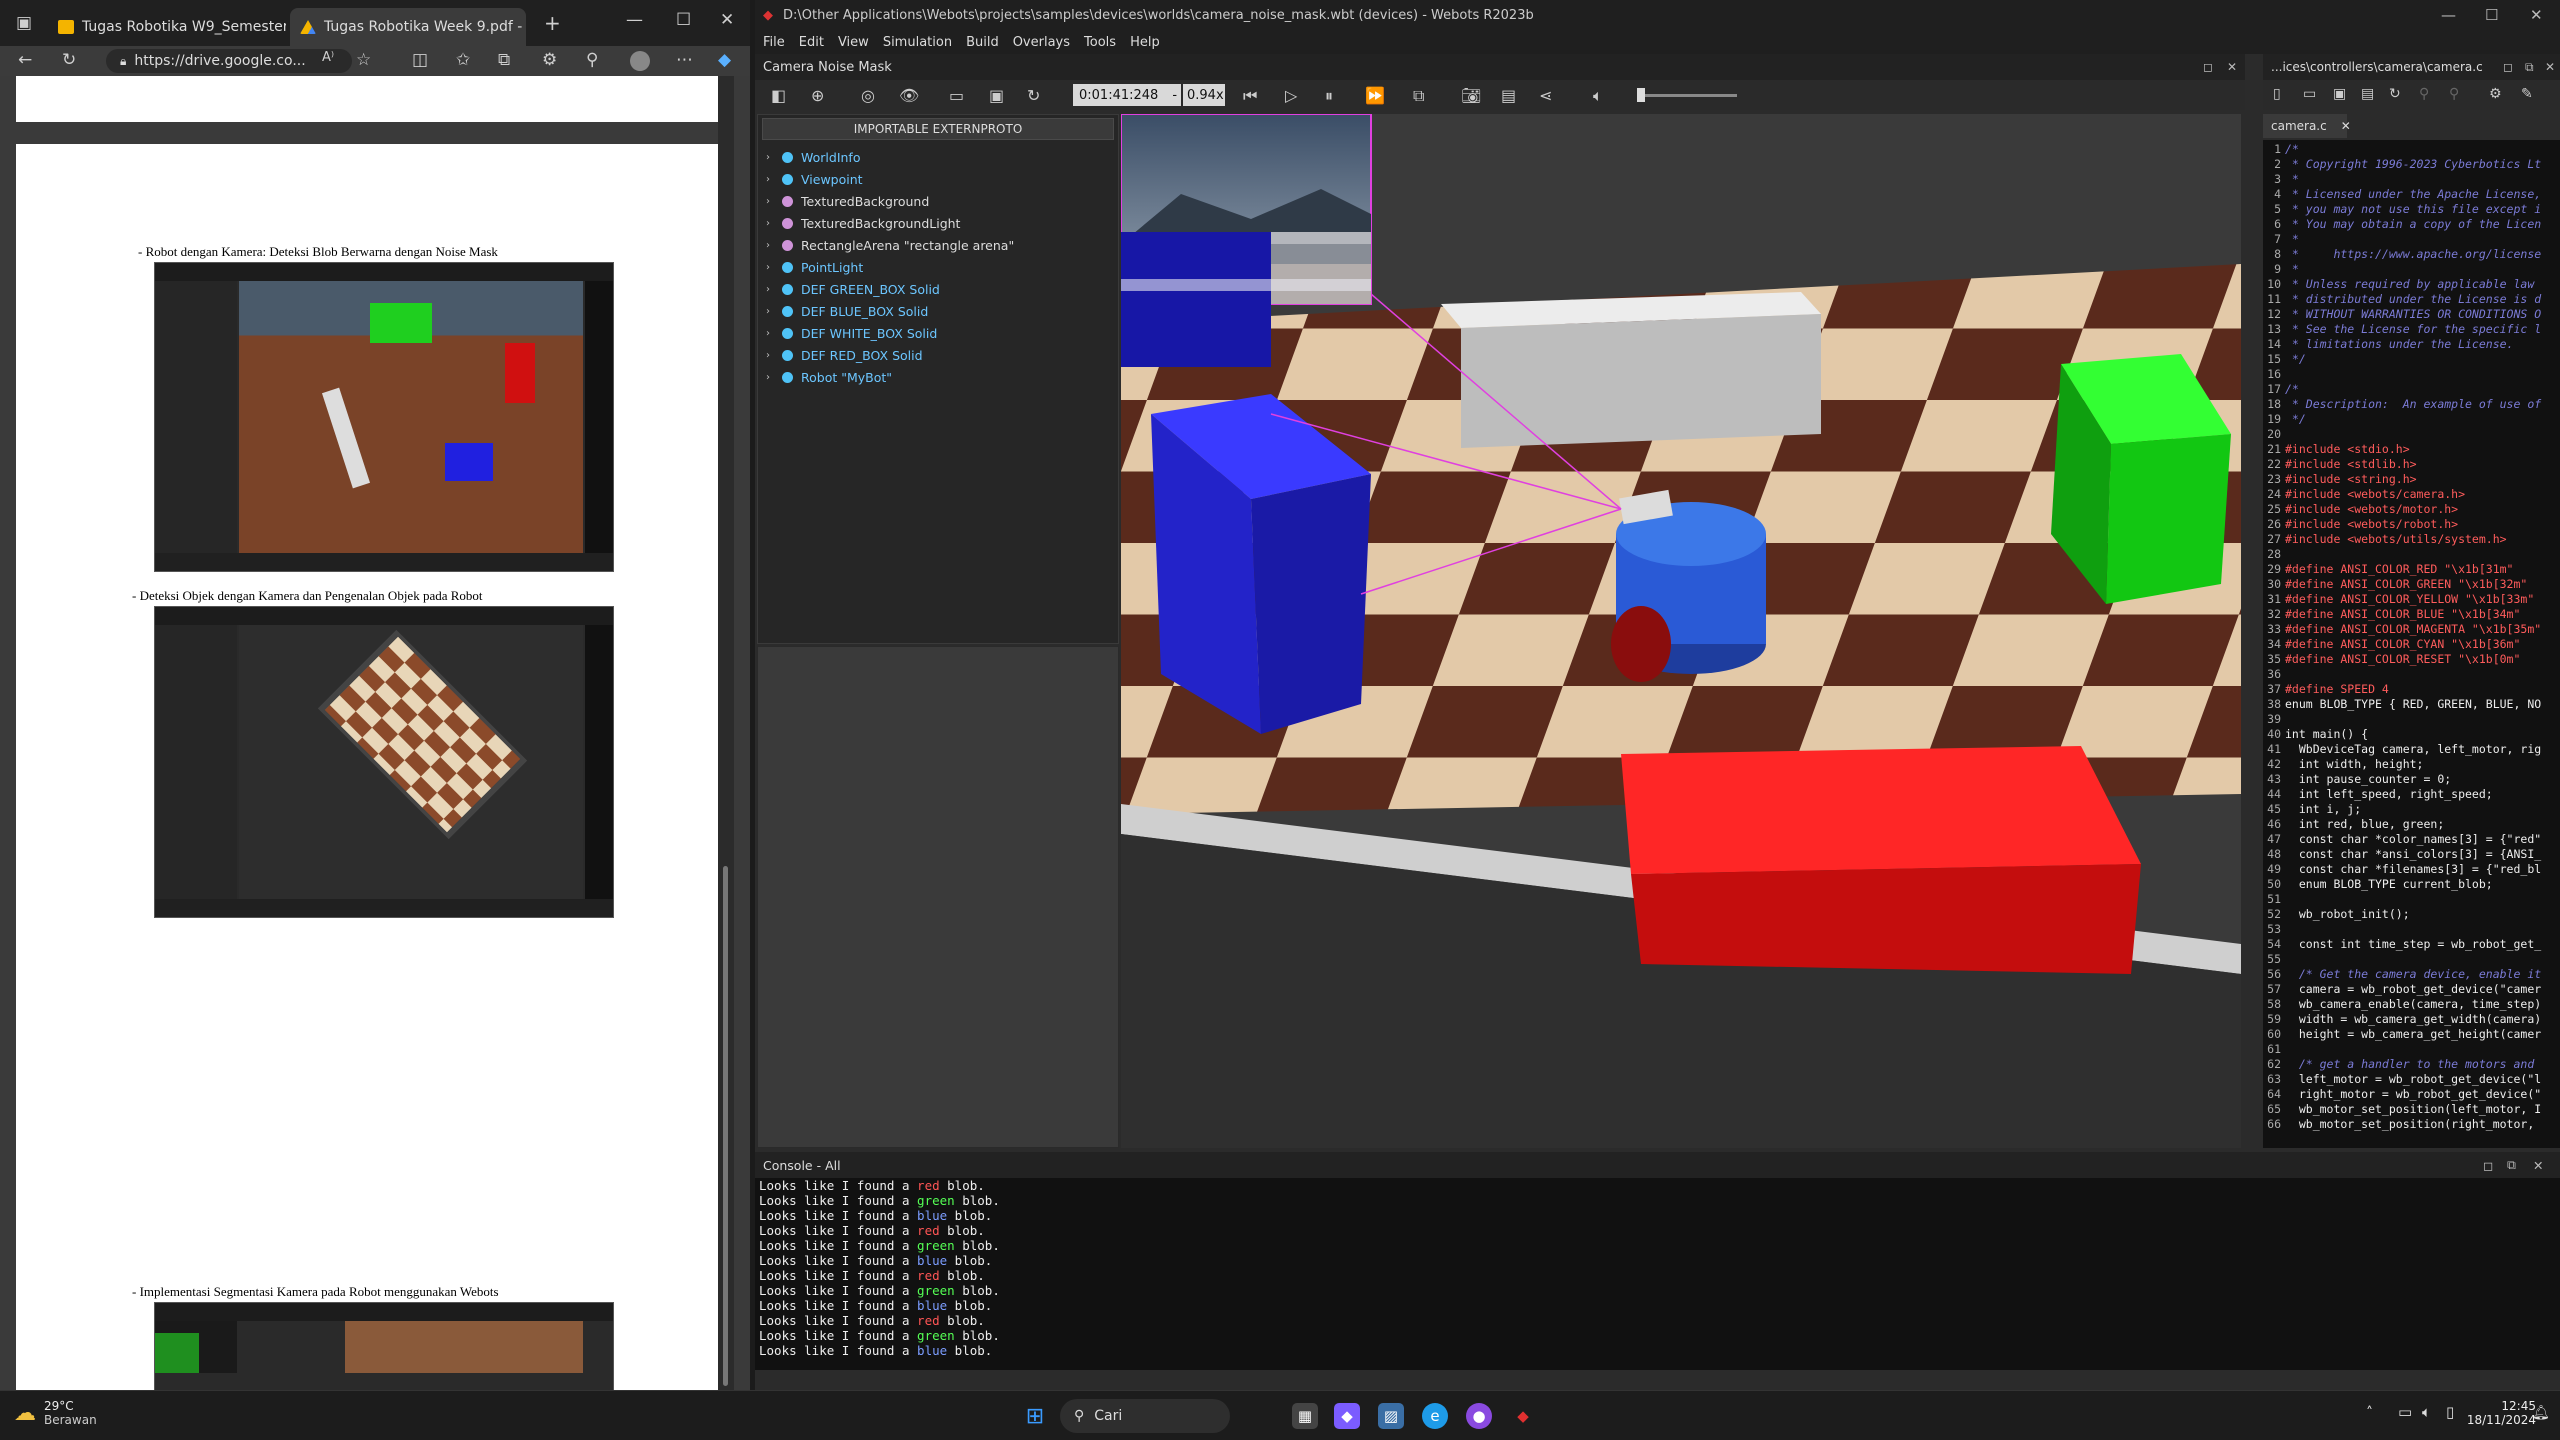  I want to click on scene-tree-item: › TexturedBackgroundLight, so click(863, 223).